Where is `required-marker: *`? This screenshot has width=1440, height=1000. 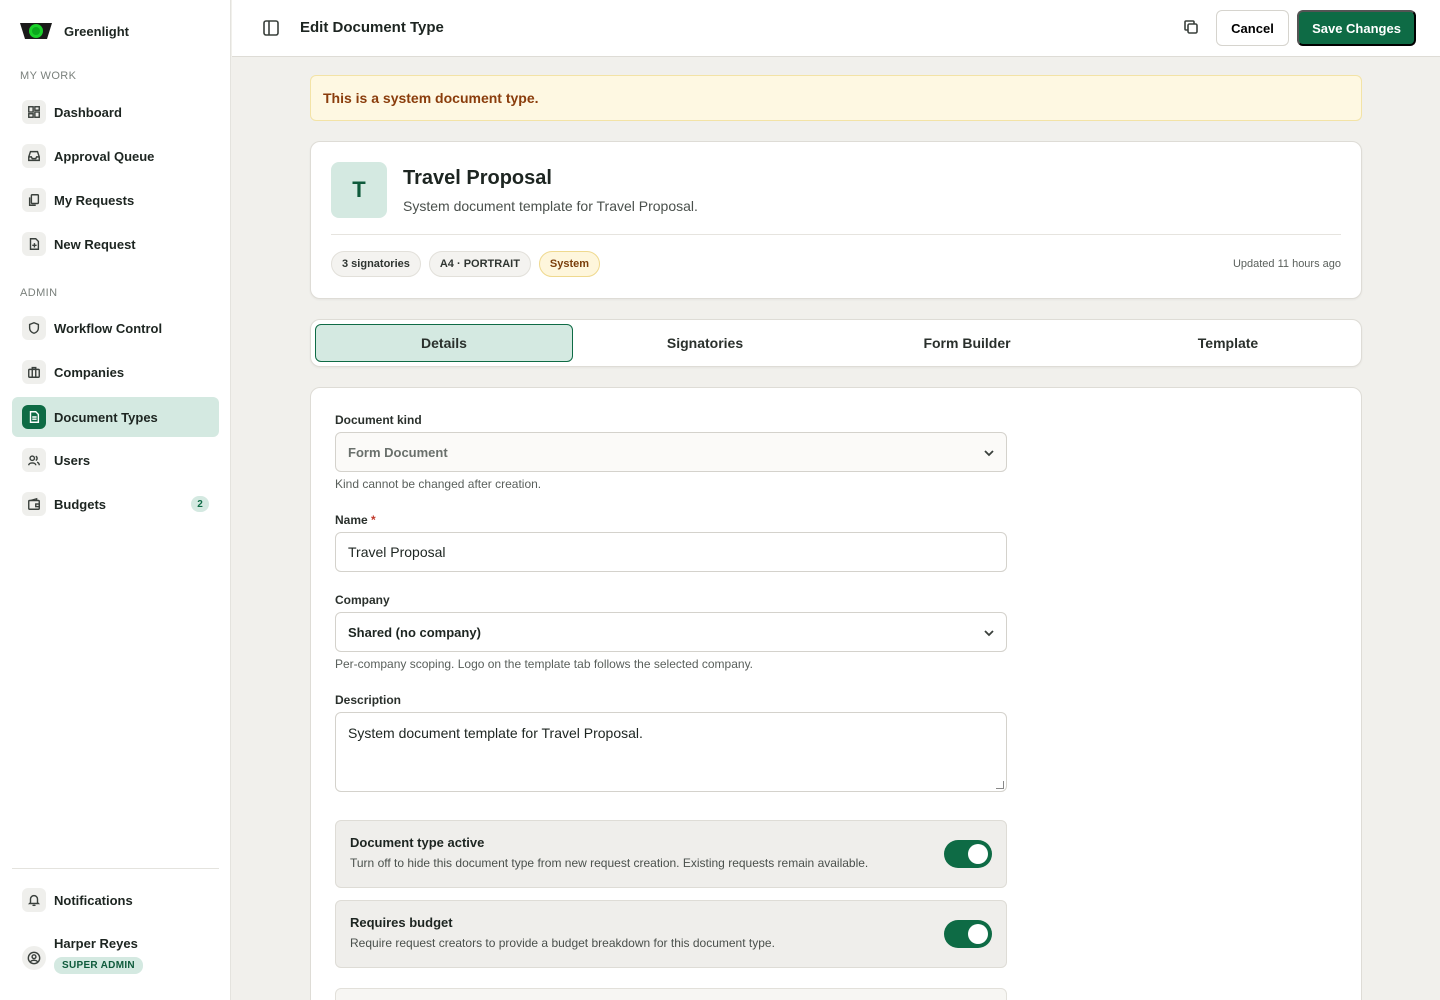 required-marker: * is located at coordinates (373, 520).